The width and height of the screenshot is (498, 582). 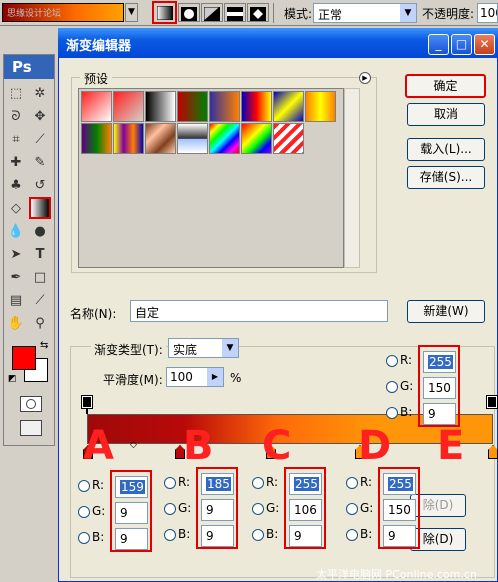 I want to click on radial-gradient-icon, so click(x=189, y=14).